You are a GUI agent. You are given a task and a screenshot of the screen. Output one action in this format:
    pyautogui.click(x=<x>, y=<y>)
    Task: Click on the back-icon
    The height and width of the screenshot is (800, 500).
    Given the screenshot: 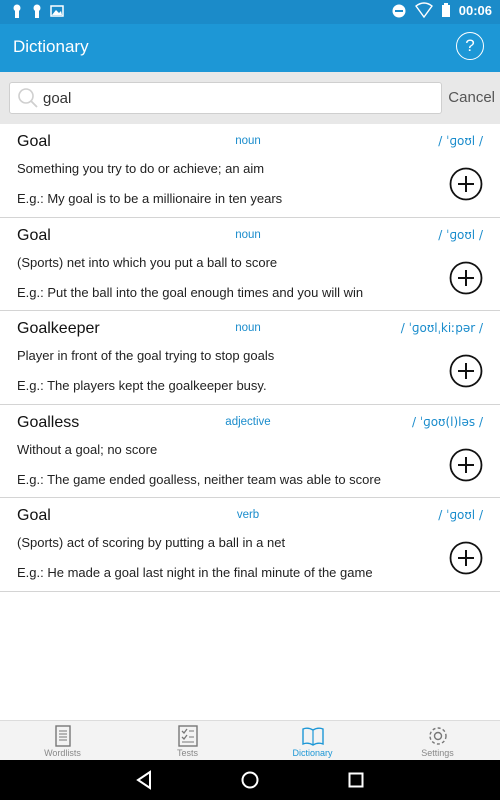 What is the action you would take?
    pyautogui.click(x=144, y=780)
    